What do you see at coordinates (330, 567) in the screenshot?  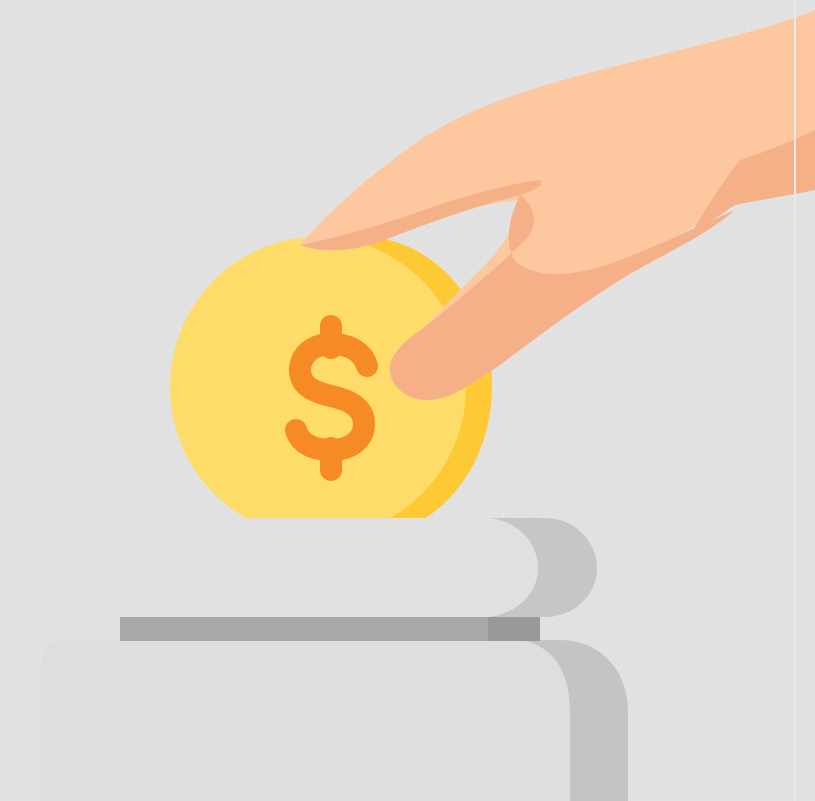 I see `jar-lid` at bounding box center [330, 567].